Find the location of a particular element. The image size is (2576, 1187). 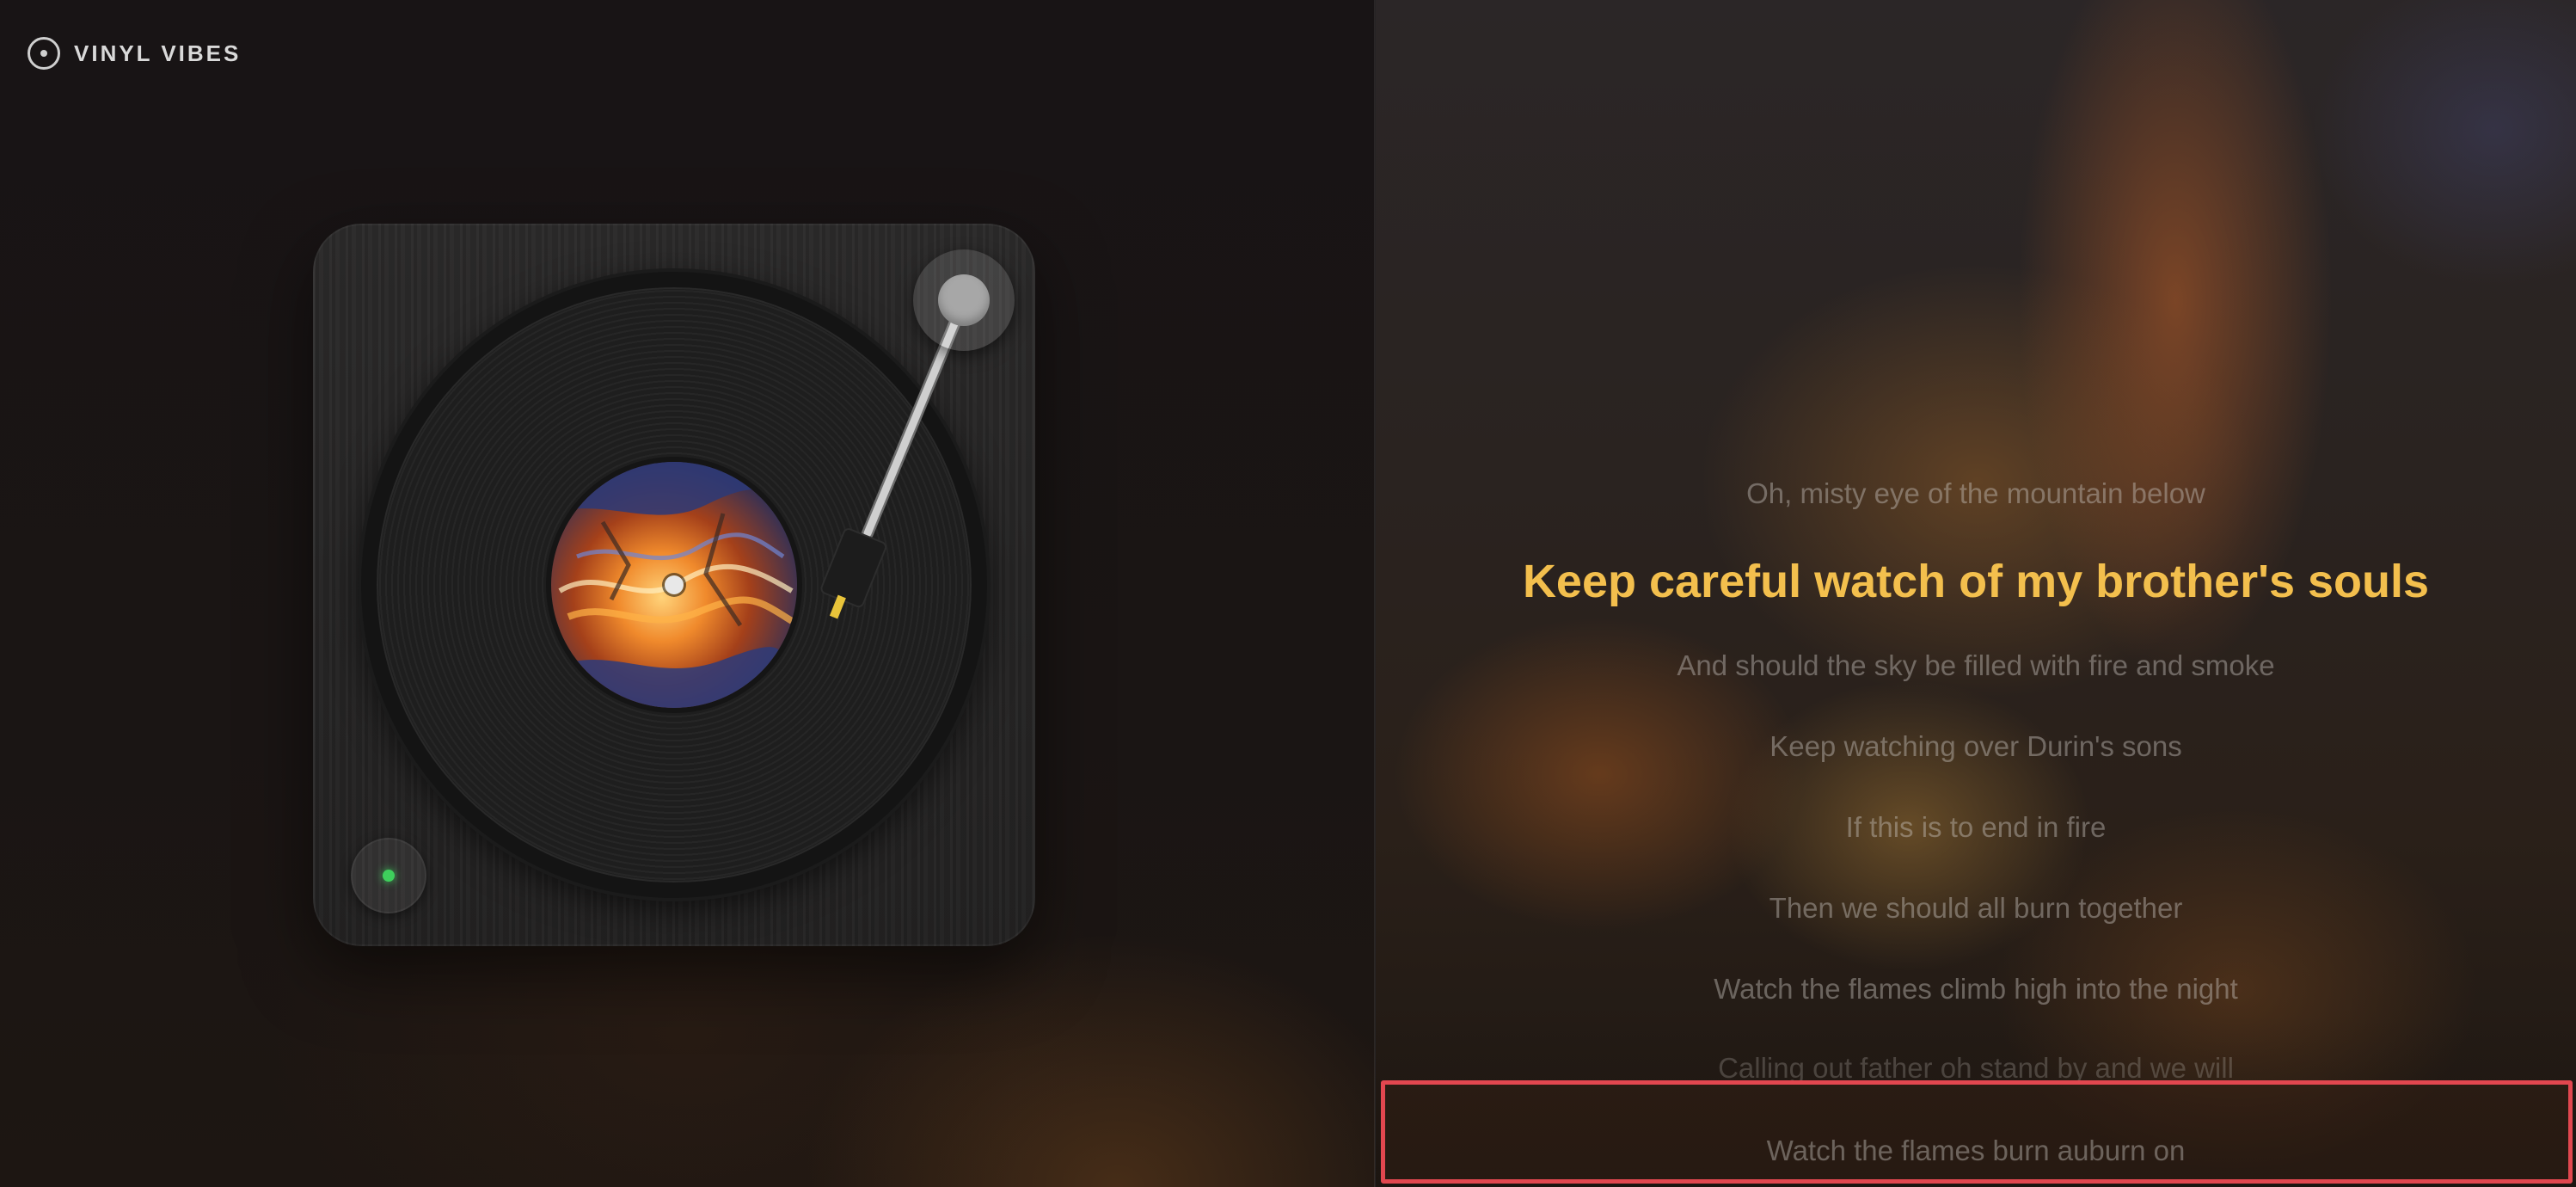

record-spindle is located at coordinates (675, 584).